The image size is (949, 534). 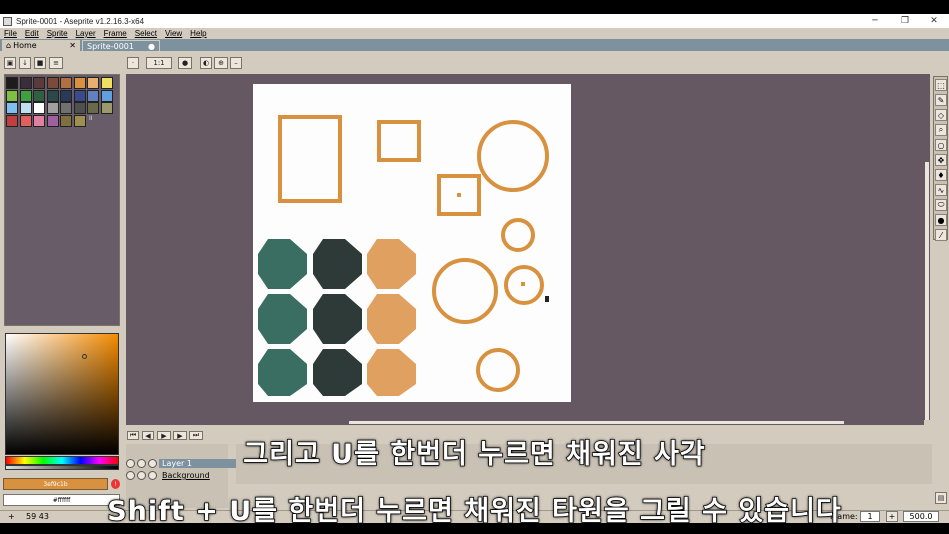 What do you see at coordinates (130, 475) in the screenshot?
I see `visibility-icon` at bounding box center [130, 475].